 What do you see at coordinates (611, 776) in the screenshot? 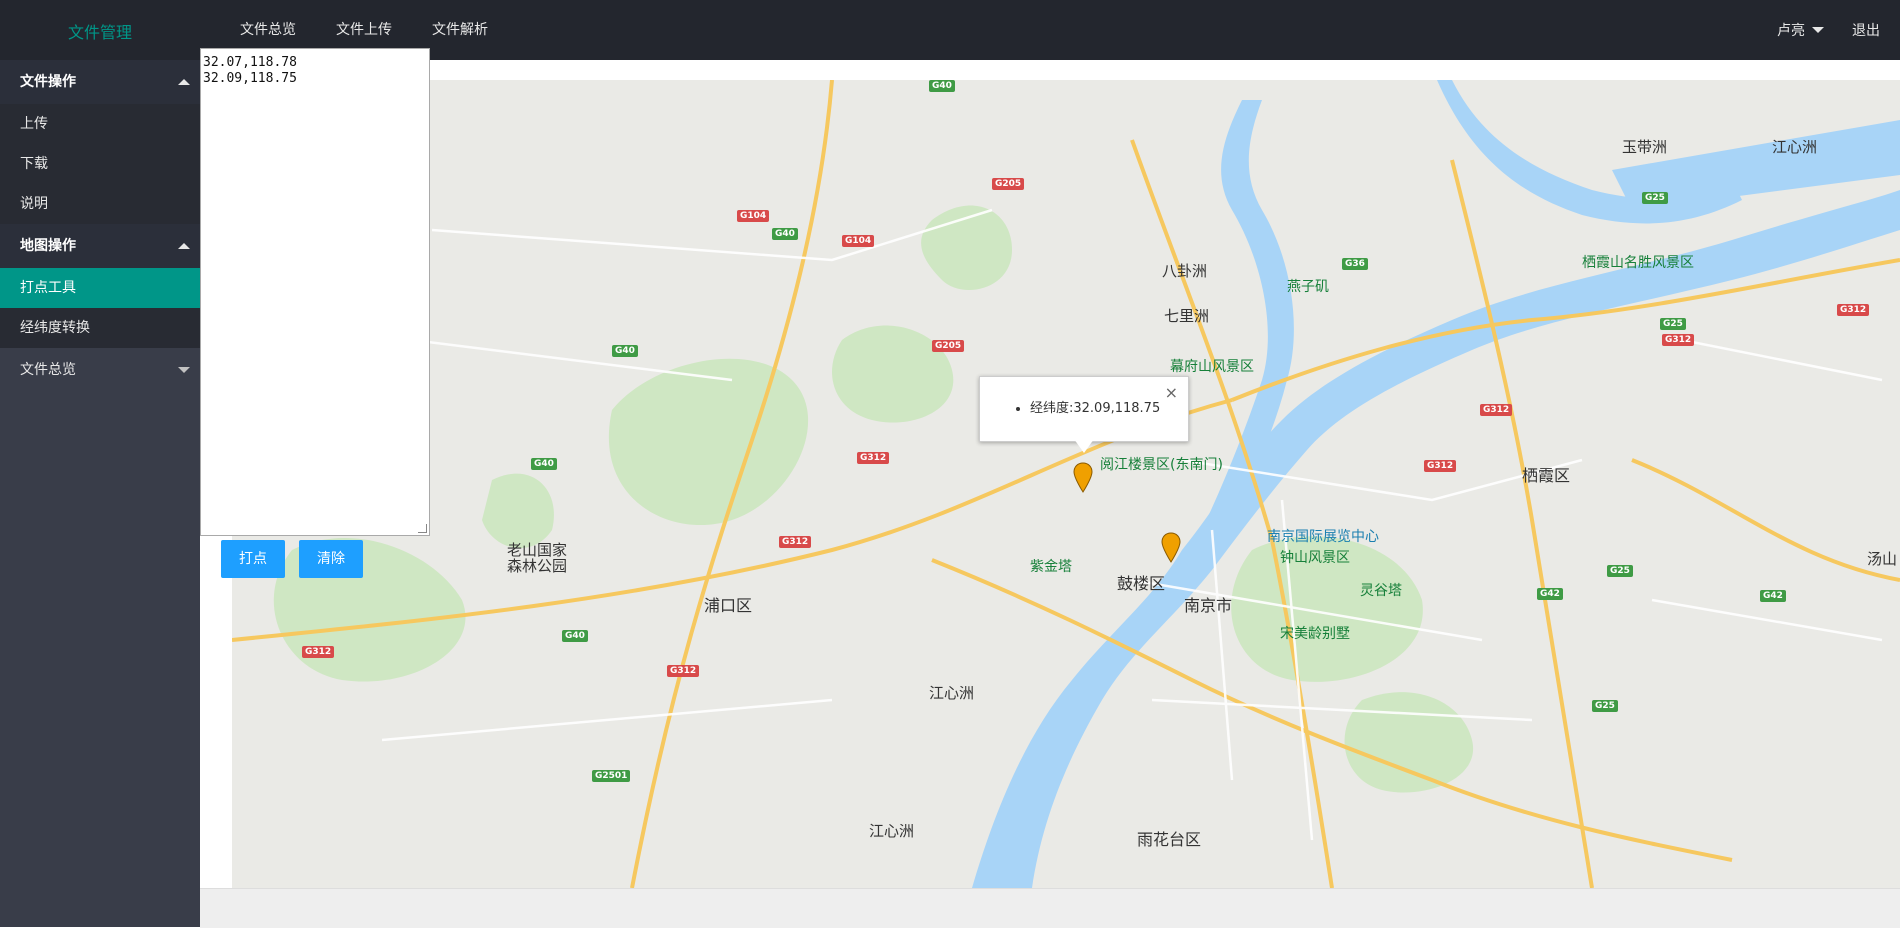
I see `road-shield: G2501` at bounding box center [611, 776].